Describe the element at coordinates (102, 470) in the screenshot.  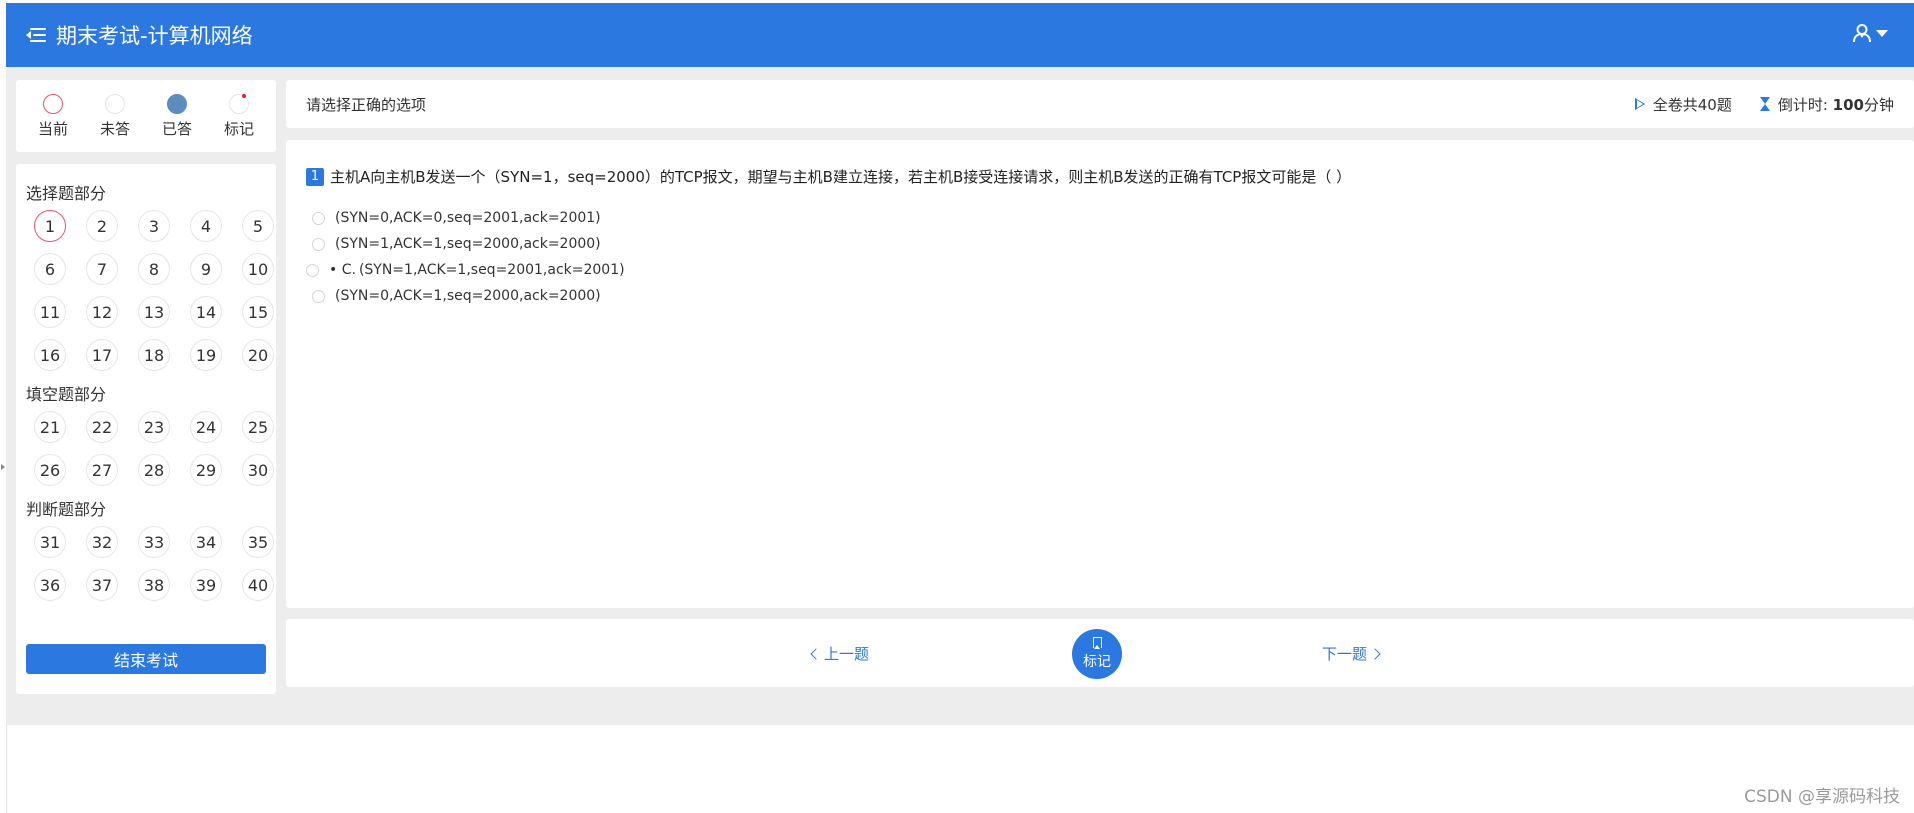
I see `question-number-button: 27` at that location.